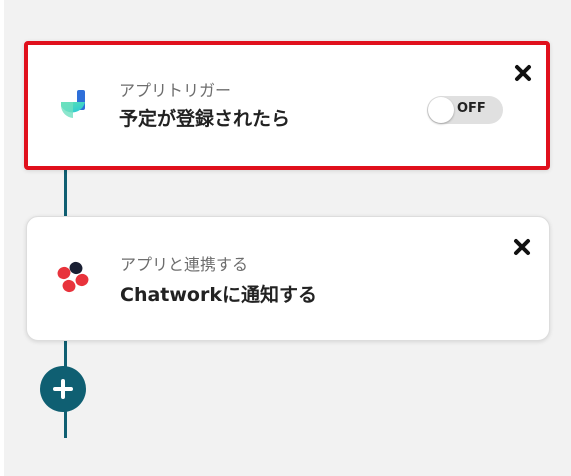 The width and height of the screenshot is (571, 476). What do you see at coordinates (441, 110) in the screenshot?
I see `toggle-knob` at bounding box center [441, 110].